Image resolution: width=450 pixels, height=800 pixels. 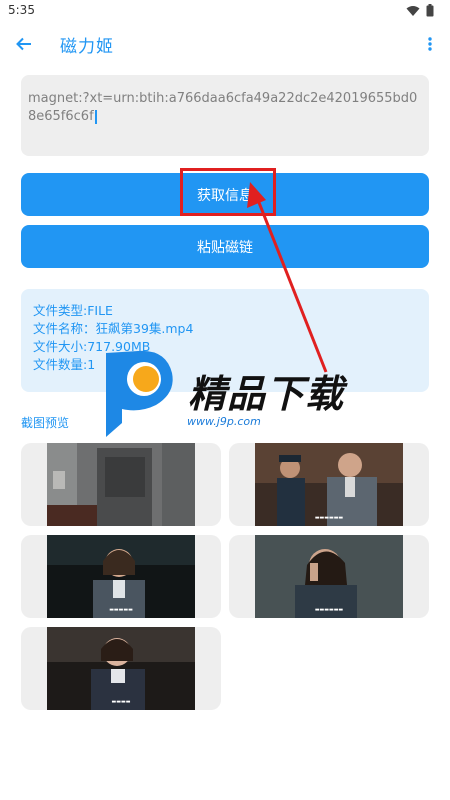 I want to click on text-cursor, so click(x=95, y=116).